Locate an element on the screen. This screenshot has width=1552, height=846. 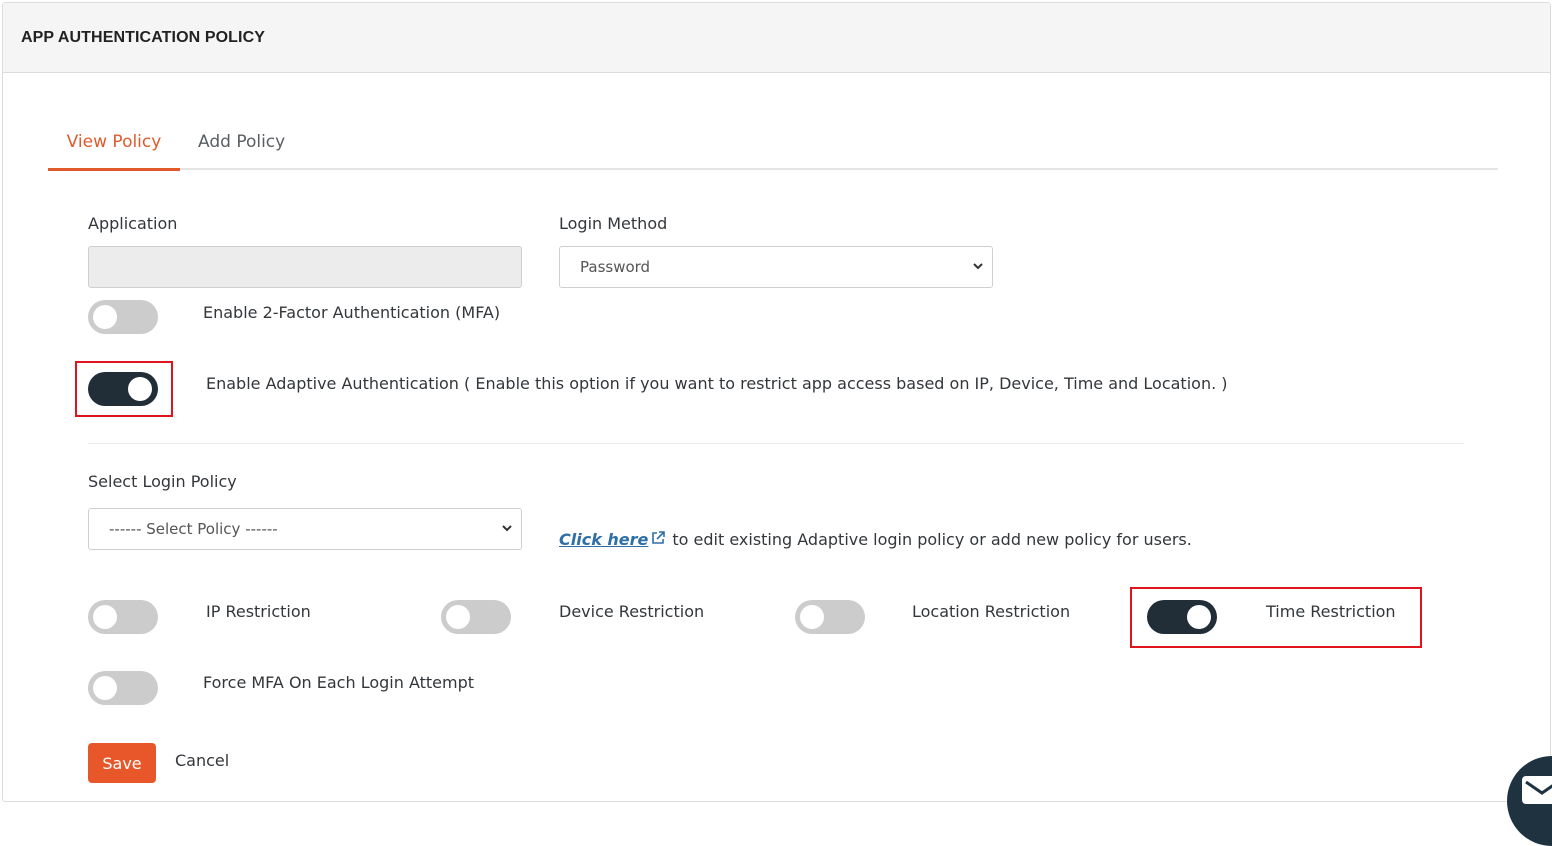
ip-restriction-toggle is located at coordinates (123, 617).